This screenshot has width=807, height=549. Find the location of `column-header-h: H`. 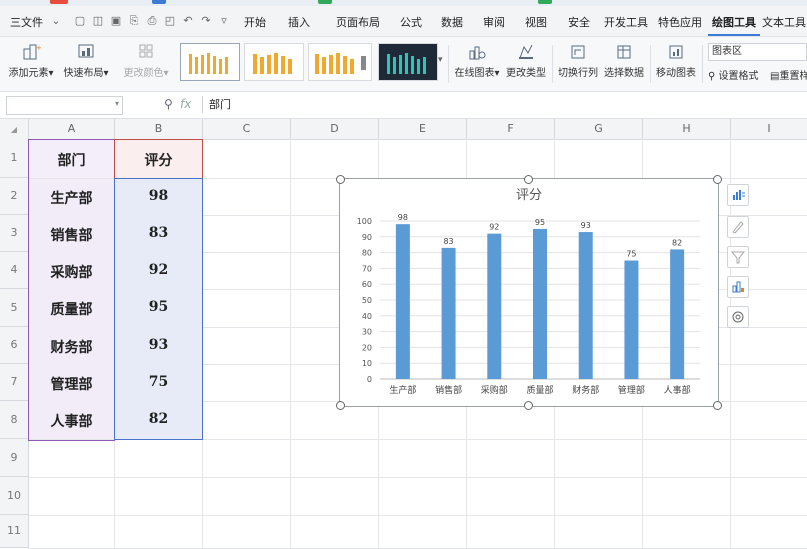

column-header-h: H is located at coordinates (687, 129).